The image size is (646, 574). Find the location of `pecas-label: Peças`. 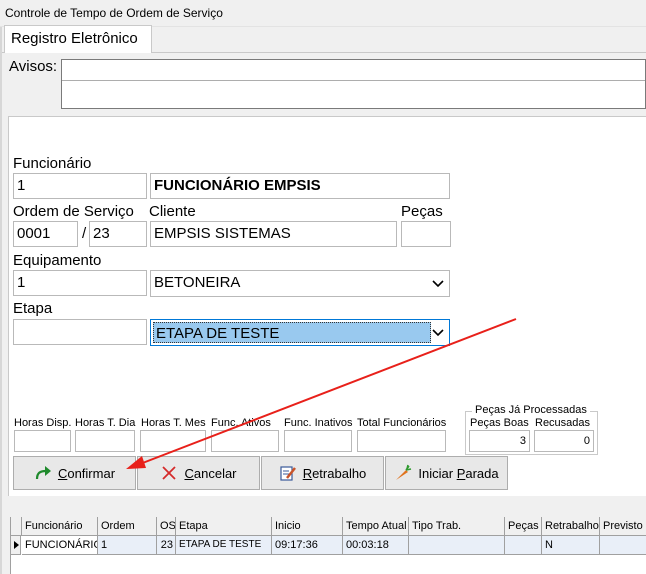

pecas-label: Peças is located at coordinates (422, 211).